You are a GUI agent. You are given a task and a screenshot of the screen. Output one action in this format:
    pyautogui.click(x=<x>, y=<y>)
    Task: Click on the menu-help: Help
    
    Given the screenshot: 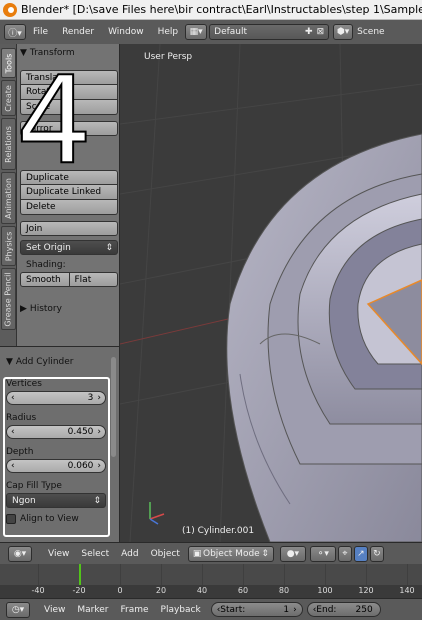 What is the action you would take?
    pyautogui.click(x=168, y=32)
    